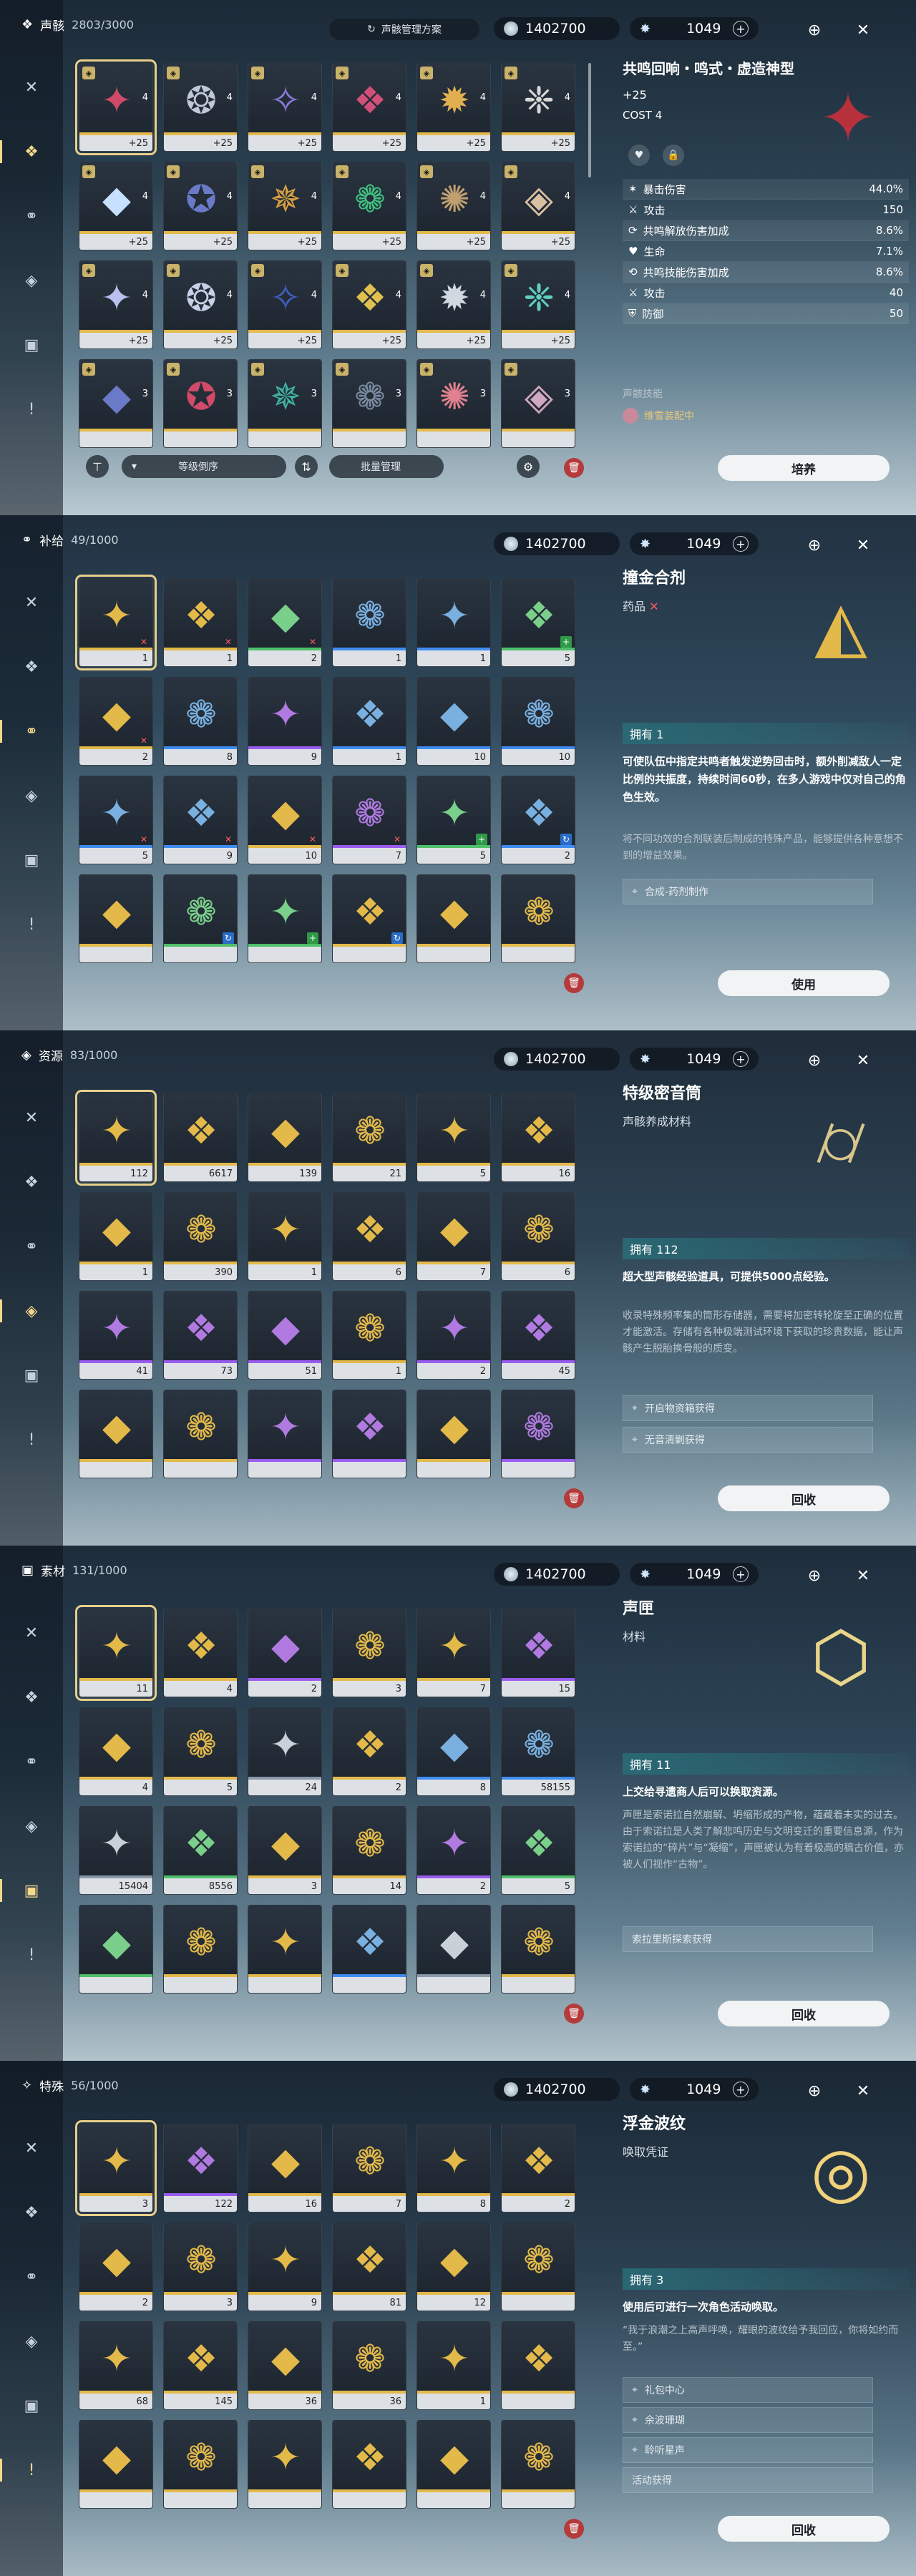  What do you see at coordinates (369, 820) in the screenshot?
I see `inventory-item: ❁ ✕ 7` at bounding box center [369, 820].